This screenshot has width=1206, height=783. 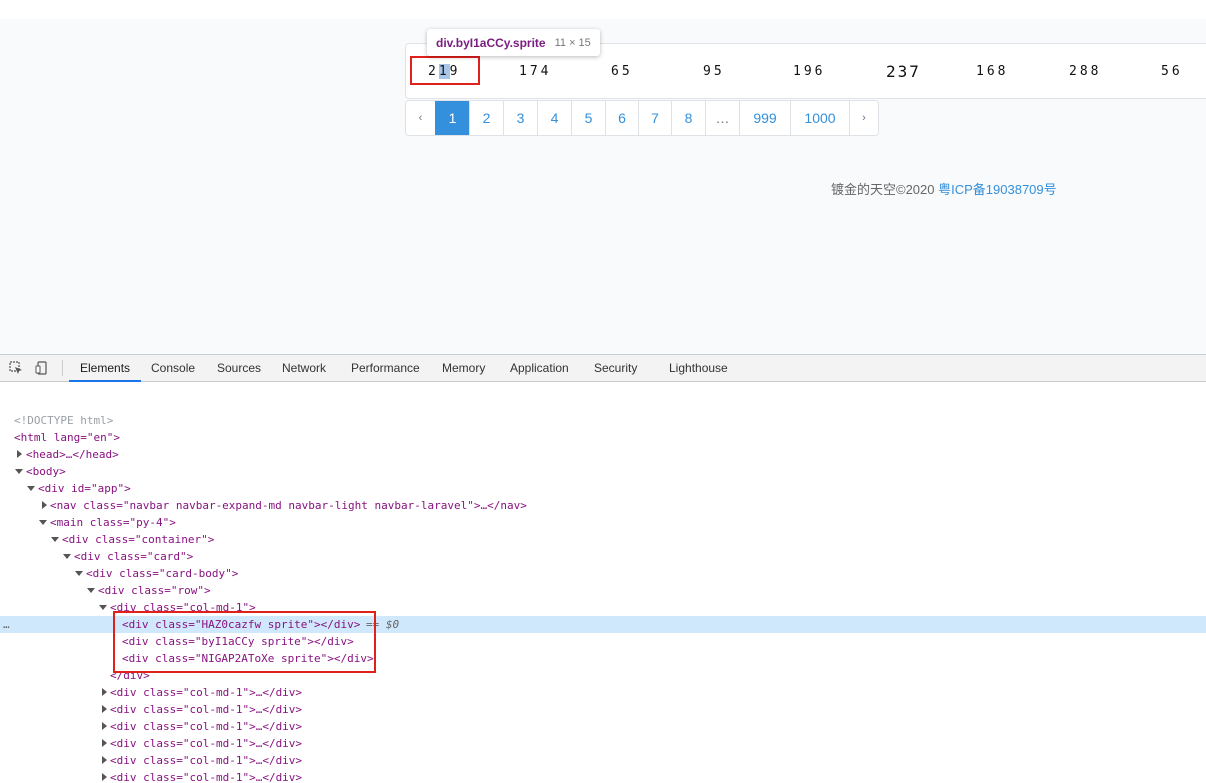 I want to click on tab-sources: Sources, so click(x=239, y=368).